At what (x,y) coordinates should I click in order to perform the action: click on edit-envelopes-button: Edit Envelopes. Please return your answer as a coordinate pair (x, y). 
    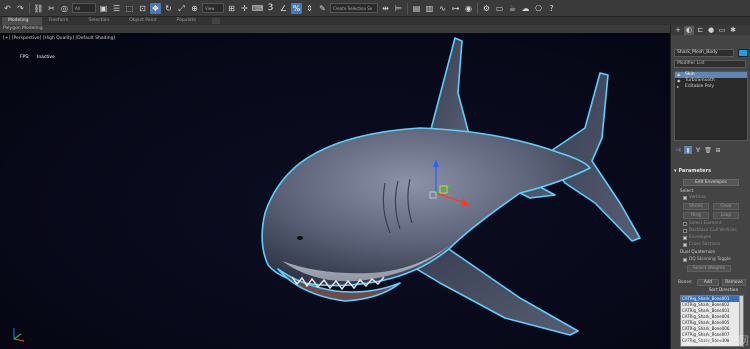
    Looking at the image, I should click on (711, 182).